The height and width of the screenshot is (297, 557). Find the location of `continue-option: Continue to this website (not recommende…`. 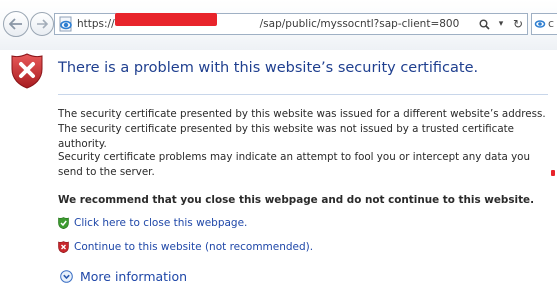

continue-option: Continue to this website (not recommende… is located at coordinates (185, 247).